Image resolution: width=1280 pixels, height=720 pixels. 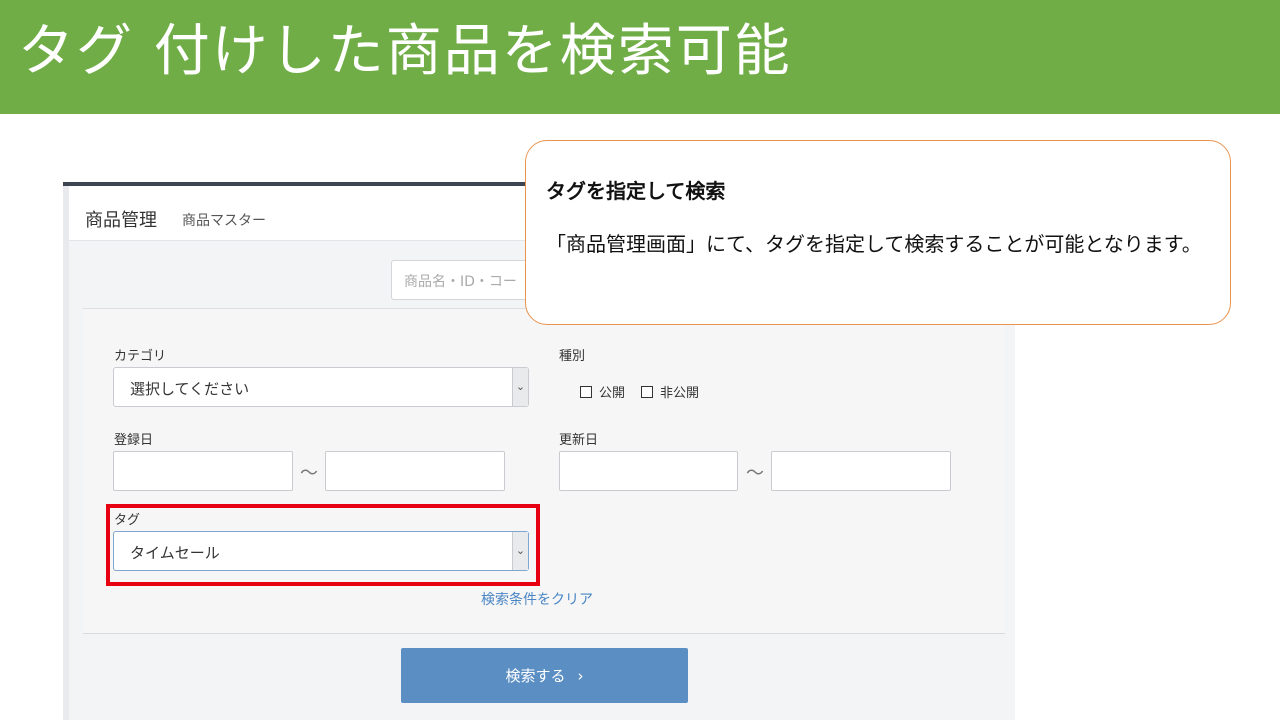 I want to click on type-checkbox-group: 公開 非公開, so click(x=647, y=391).